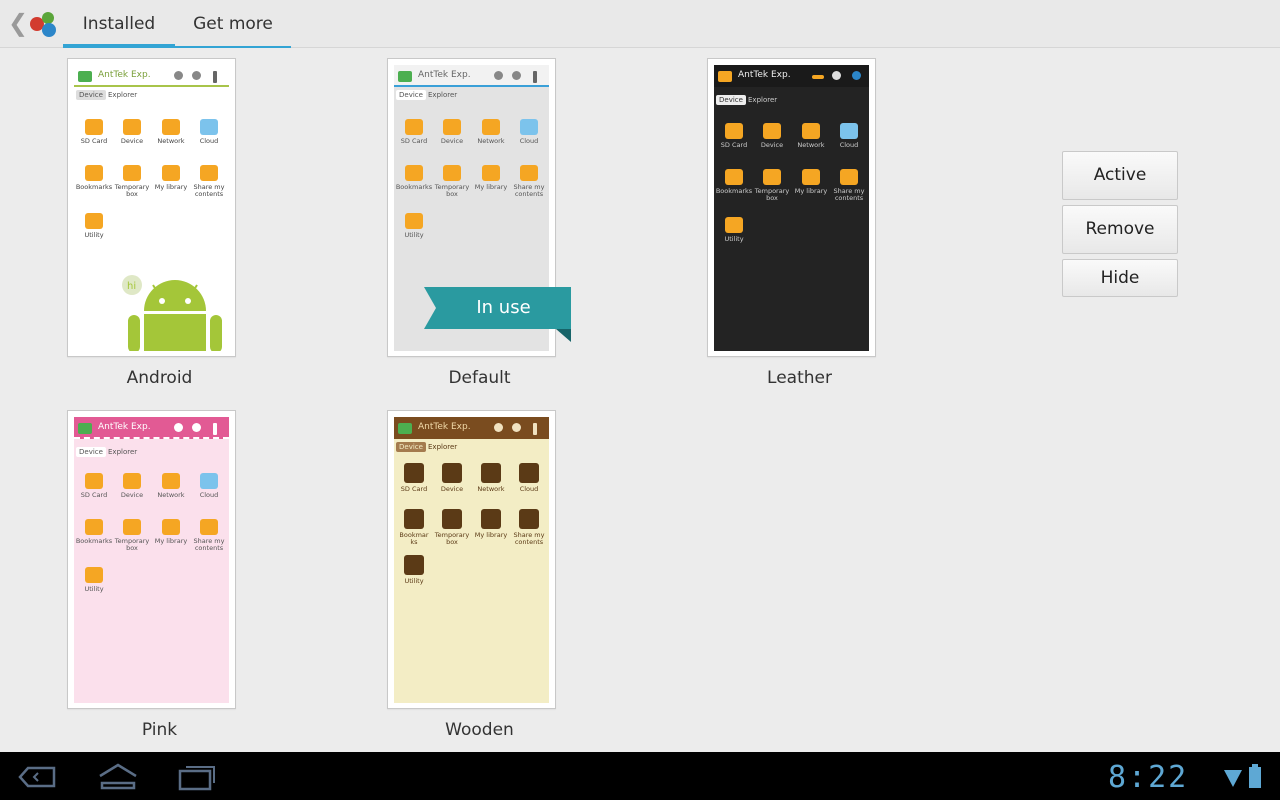  What do you see at coordinates (37, 777) in the screenshot?
I see `nav-back-icon` at bounding box center [37, 777].